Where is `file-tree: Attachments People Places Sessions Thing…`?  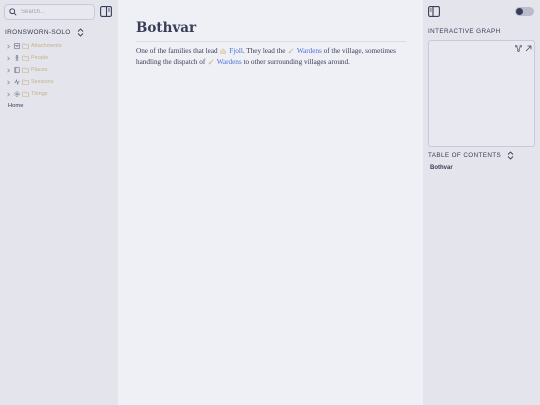
file-tree: Attachments People Places Sessions Thing… is located at coordinates (60, 76).